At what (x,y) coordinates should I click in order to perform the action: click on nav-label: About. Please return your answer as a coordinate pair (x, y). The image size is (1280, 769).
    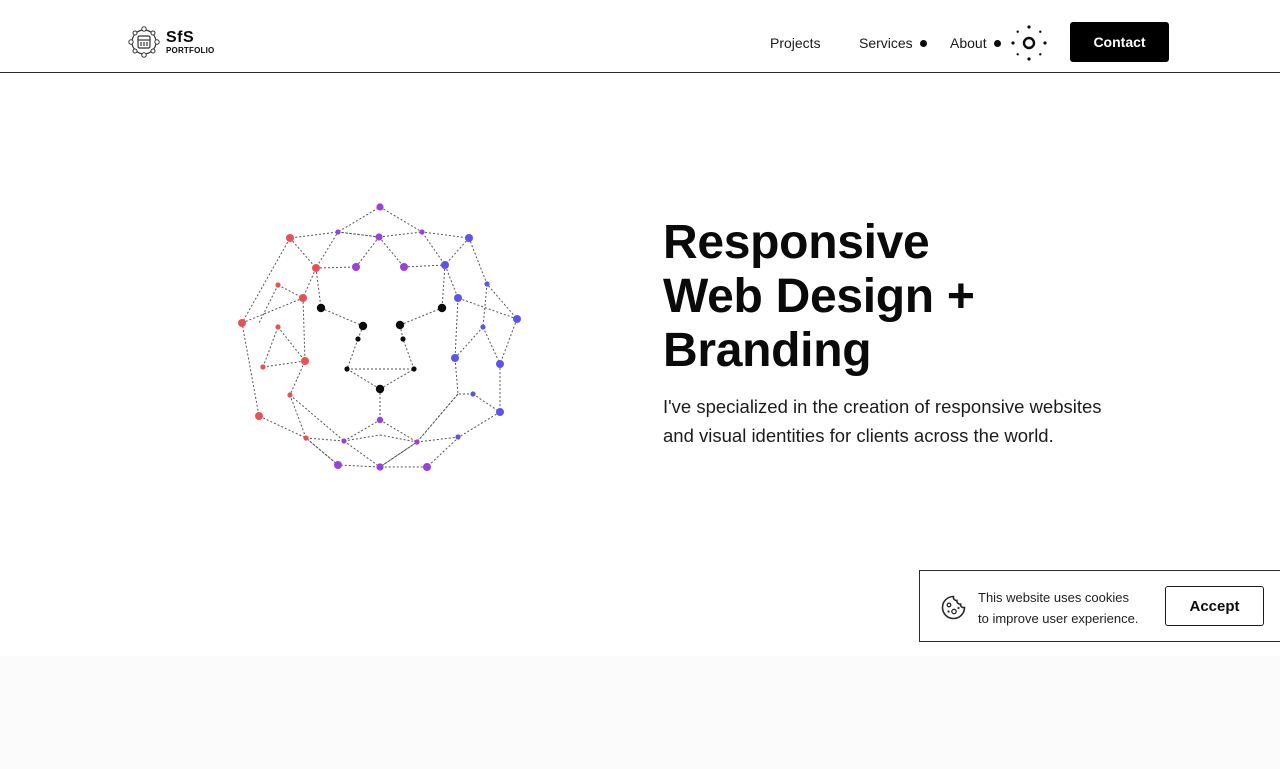
    Looking at the image, I should click on (968, 43).